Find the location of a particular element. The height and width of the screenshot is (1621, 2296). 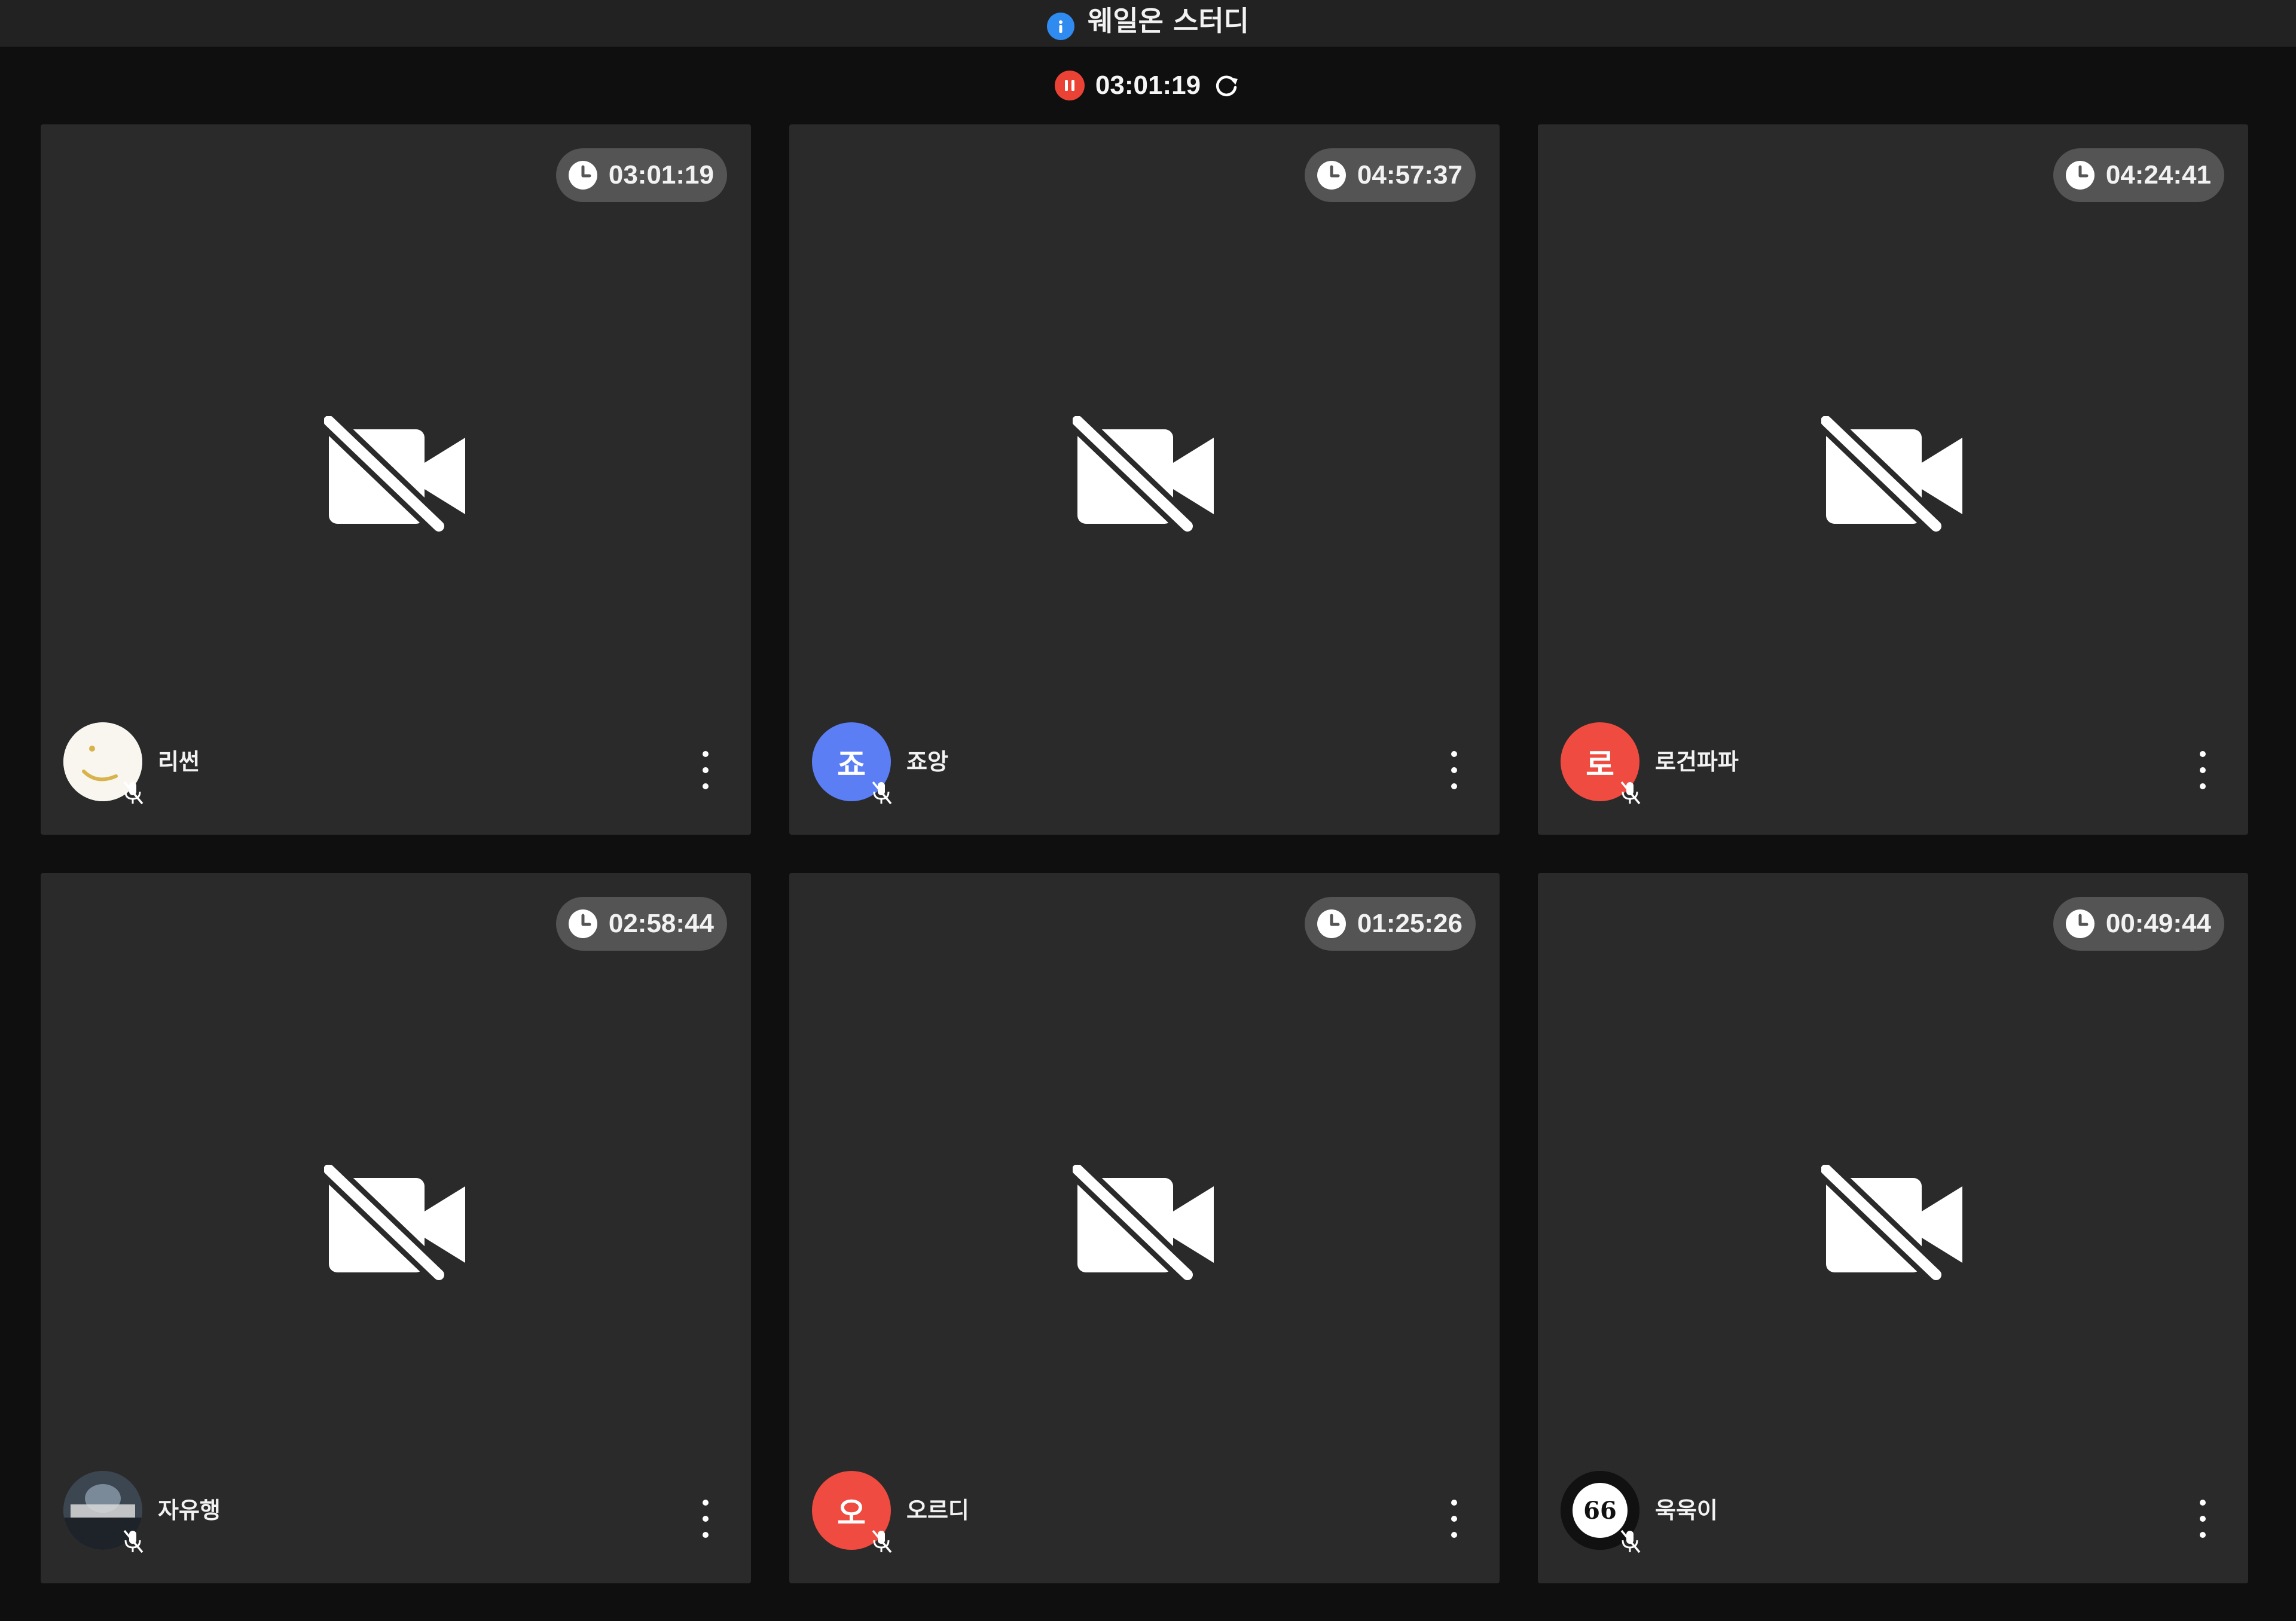

participant-tile: 02:58:44 자유행 is located at coordinates (396, 1228).